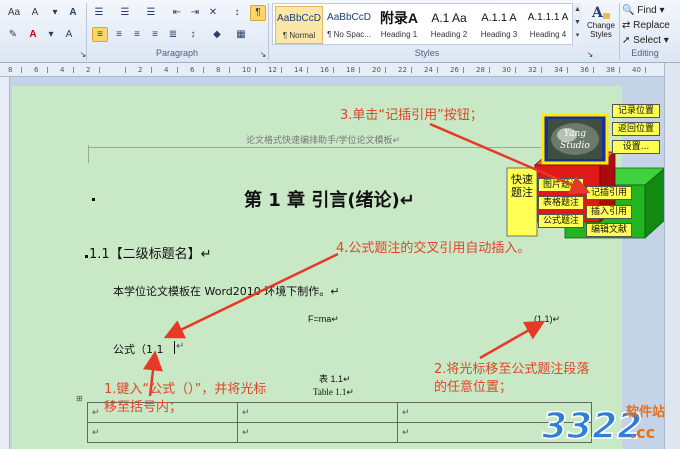 The image size is (680, 449). Describe the element at coordinates (473, 387) in the screenshot. I see `annotation-step2-line2: 的任意位置；` at that location.